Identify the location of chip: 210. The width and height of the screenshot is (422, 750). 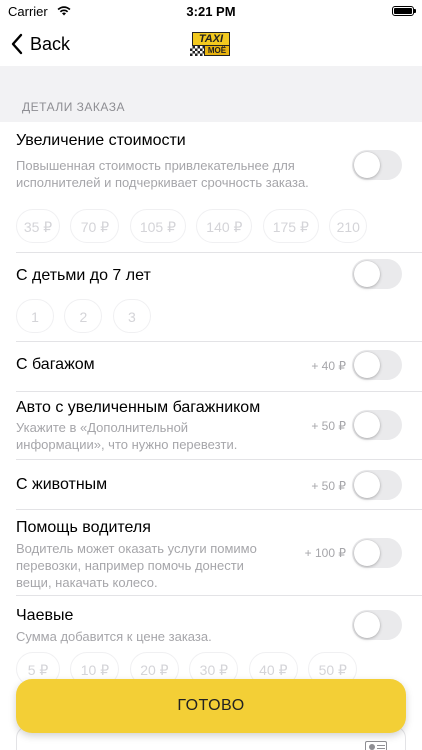
(348, 226).